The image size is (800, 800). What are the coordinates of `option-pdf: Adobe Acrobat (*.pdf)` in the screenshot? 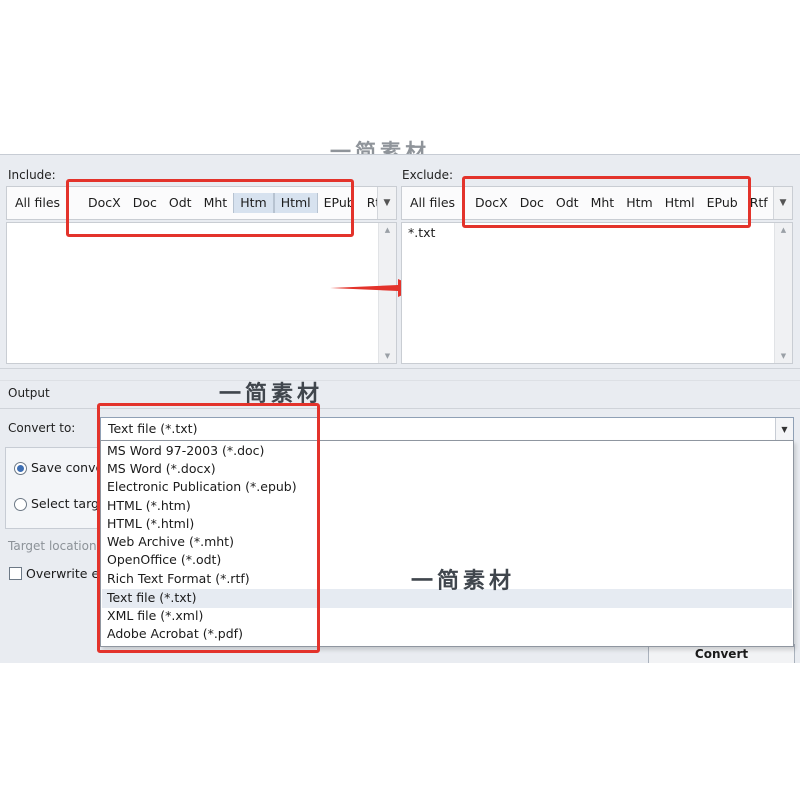 It's located at (175, 634).